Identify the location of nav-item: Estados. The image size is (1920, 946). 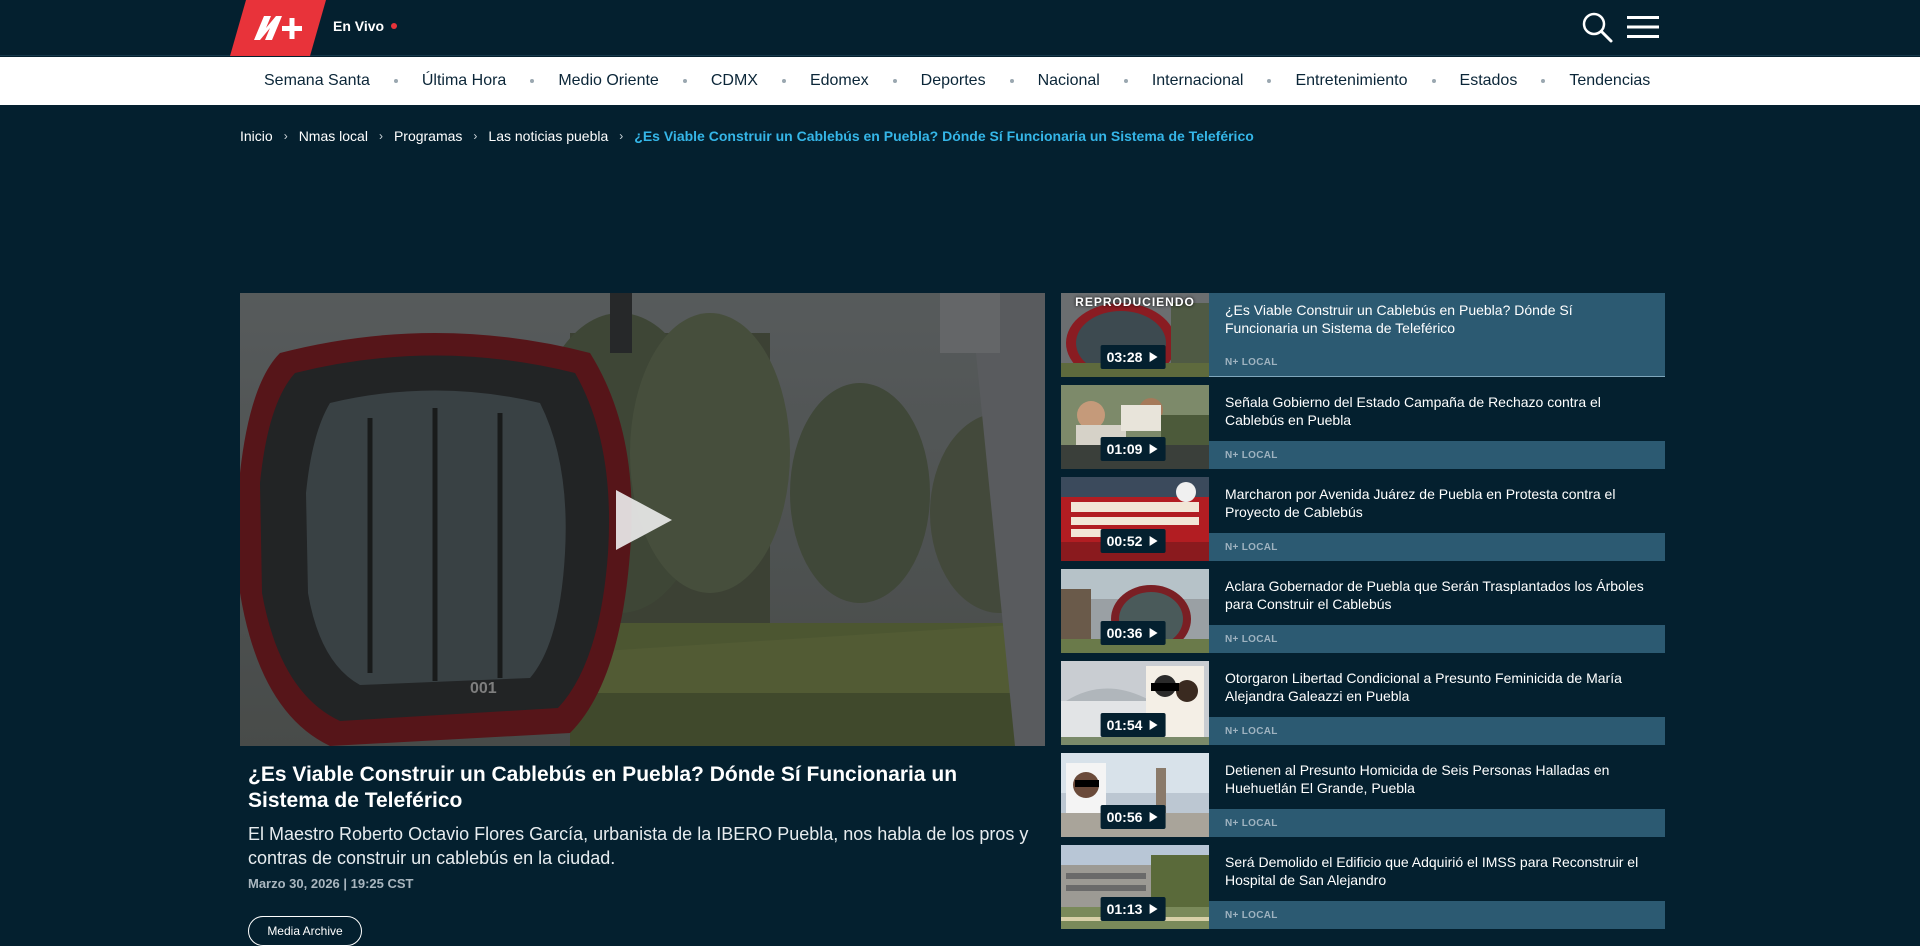
(1489, 81).